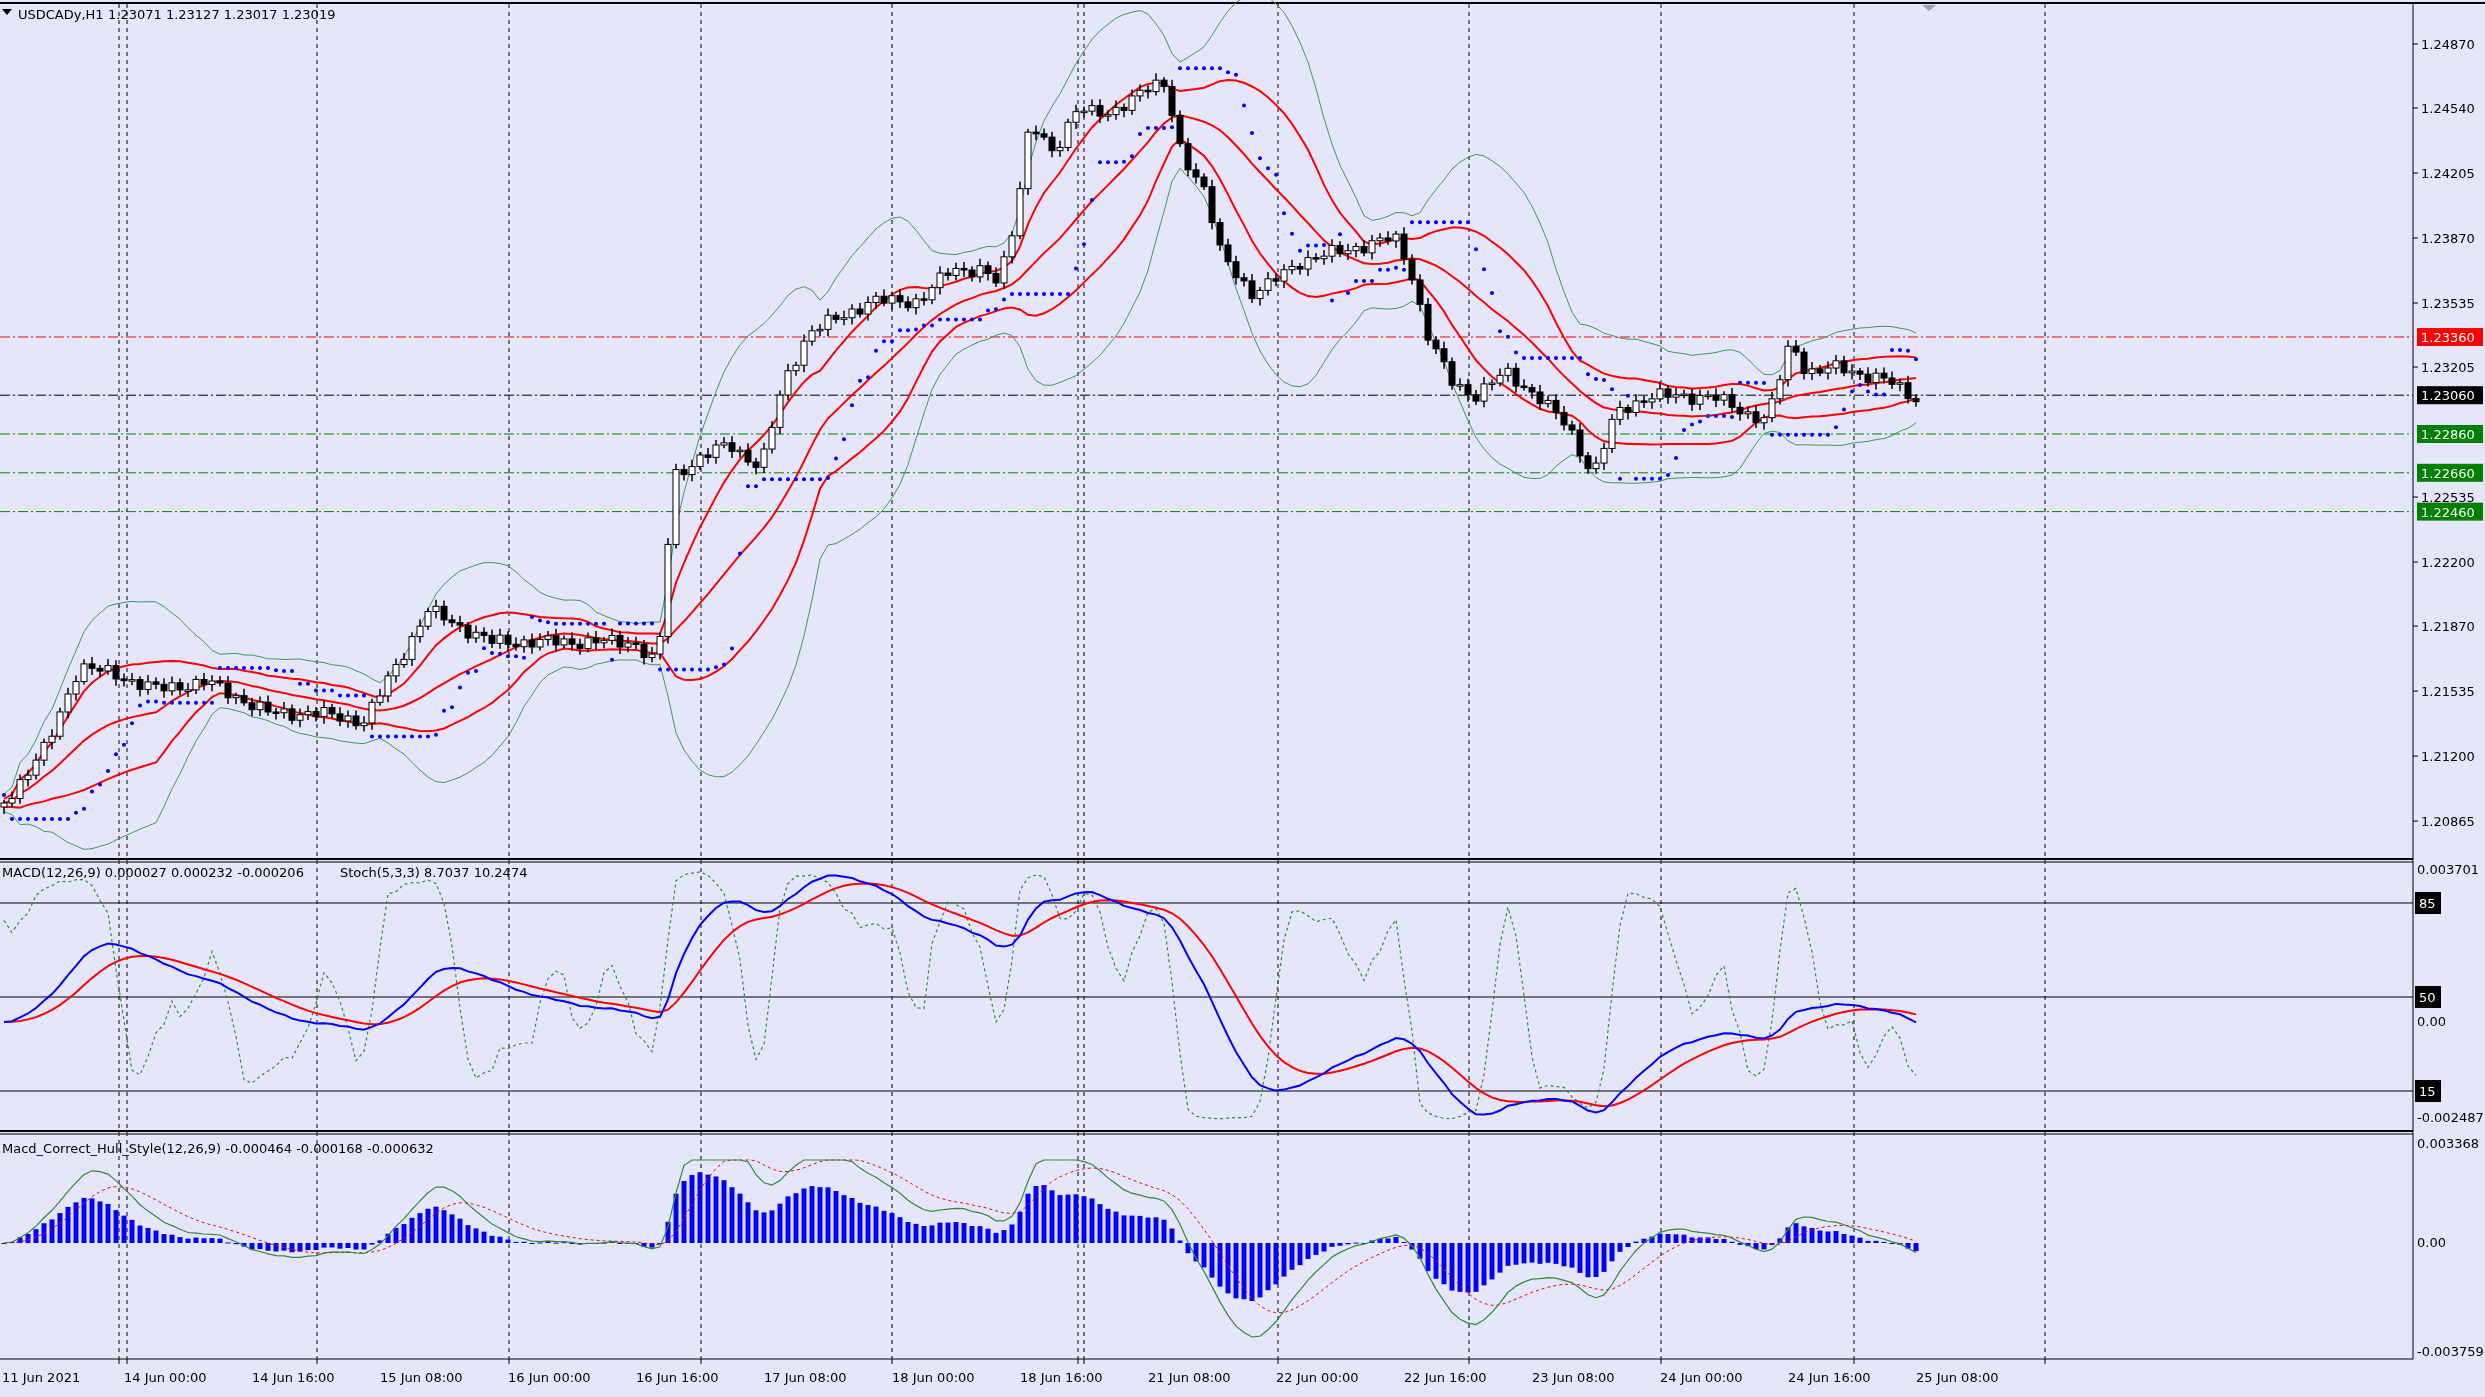  I want to click on time-tick-label: 24 Jun 16:00, so click(1829, 1377).